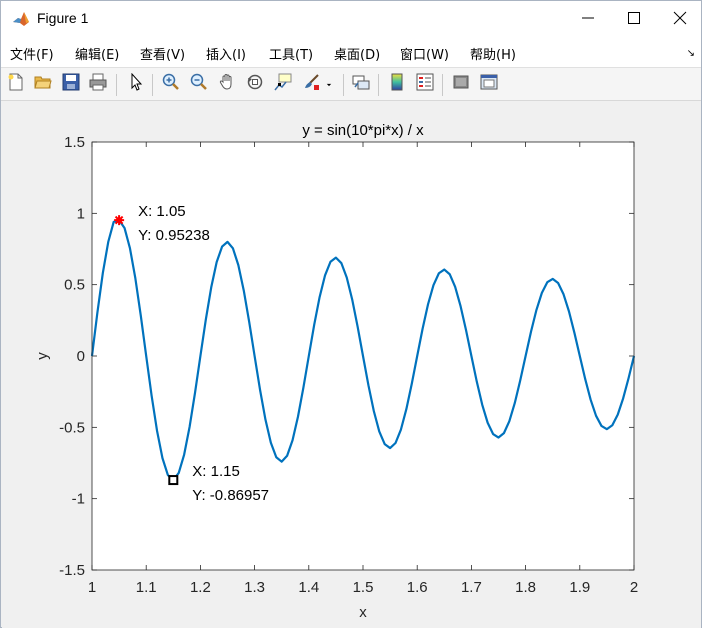  I want to click on save-button, so click(71, 84).